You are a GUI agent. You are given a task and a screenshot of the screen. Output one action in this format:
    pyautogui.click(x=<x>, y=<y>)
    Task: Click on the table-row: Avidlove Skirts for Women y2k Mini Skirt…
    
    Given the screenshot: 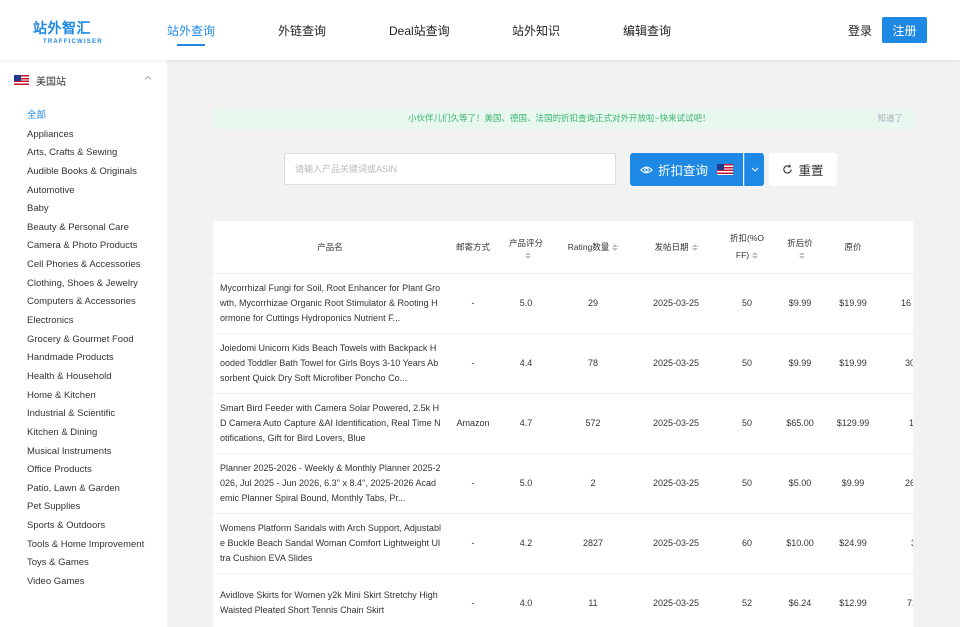 What is the action you would take?
    pyautogui.click(x=563, y=600)
    